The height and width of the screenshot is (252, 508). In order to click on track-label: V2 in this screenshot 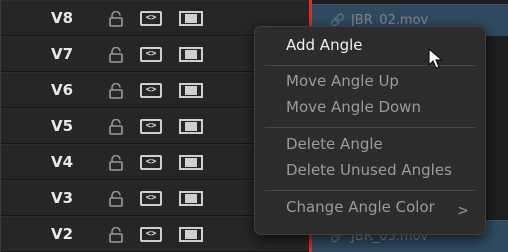, I will do `click(62, 234)`.